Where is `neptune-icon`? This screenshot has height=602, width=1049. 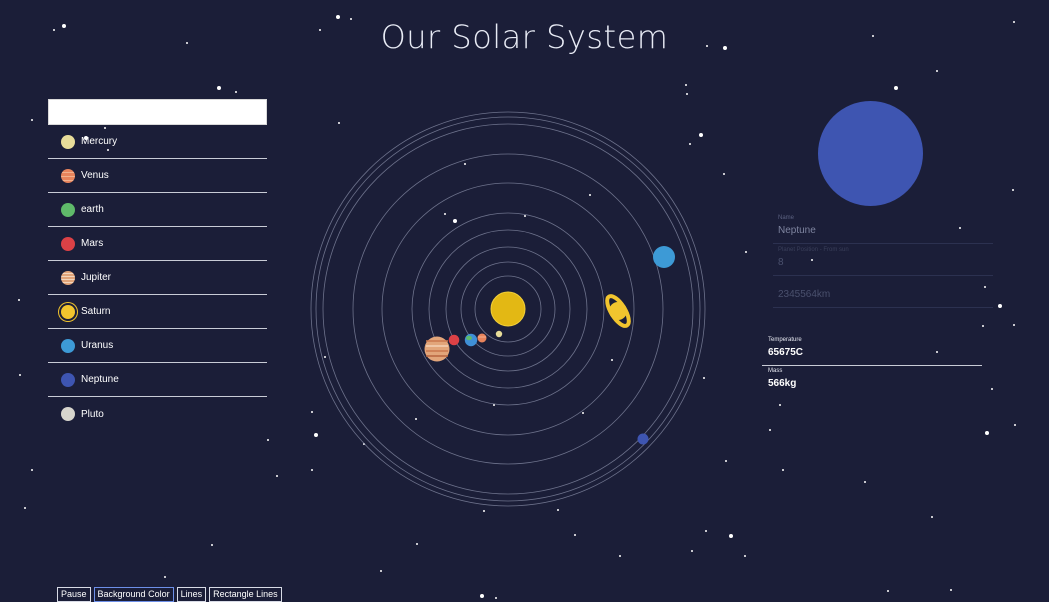 neptune-icon is located at coordinates (68, 379).